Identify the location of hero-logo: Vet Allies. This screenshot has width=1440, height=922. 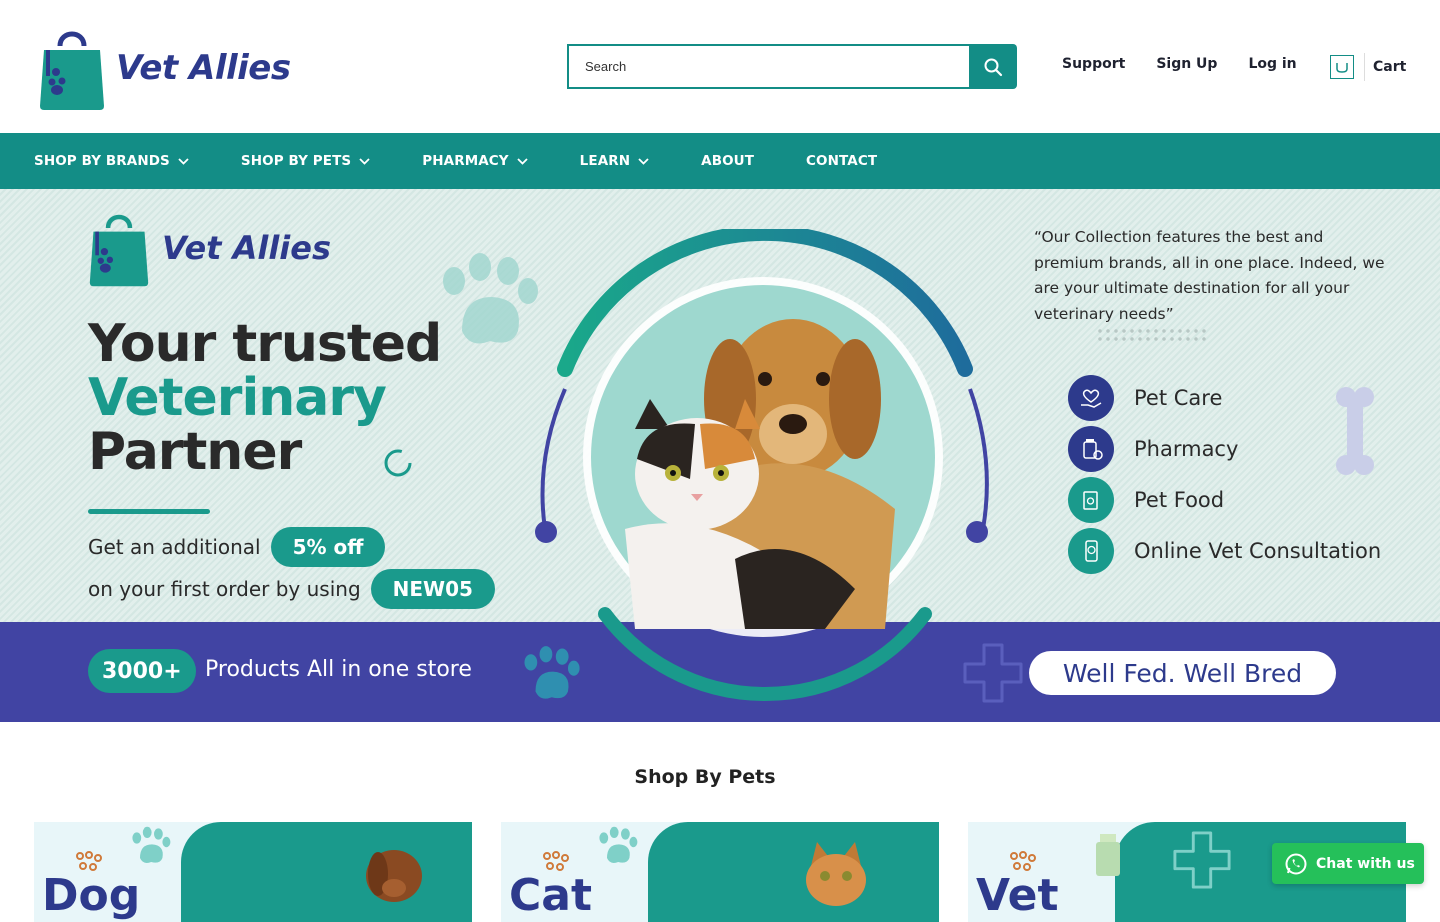
(209, 248).